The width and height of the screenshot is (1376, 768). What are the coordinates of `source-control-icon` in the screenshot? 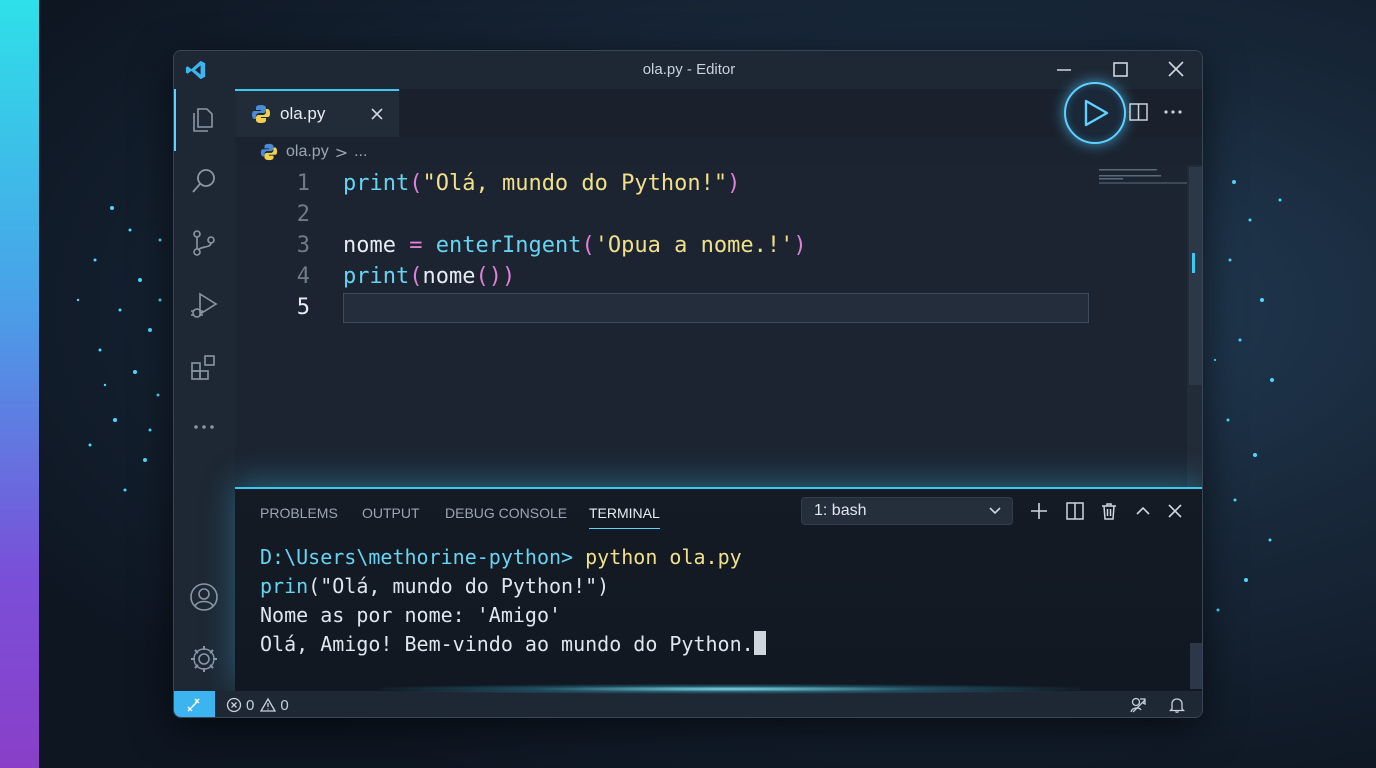 It's located at (204, 243).